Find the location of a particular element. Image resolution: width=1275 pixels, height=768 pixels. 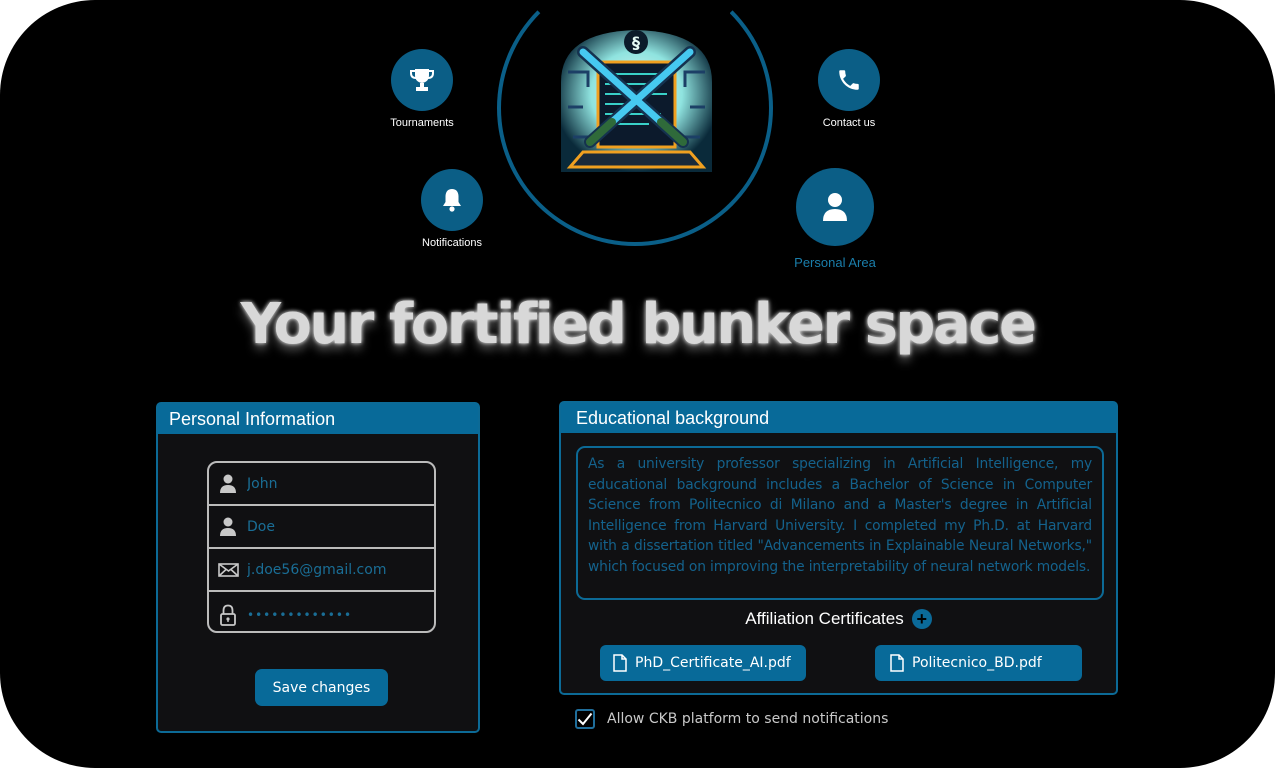

notifications-circle is located at coordinates (452, 200).